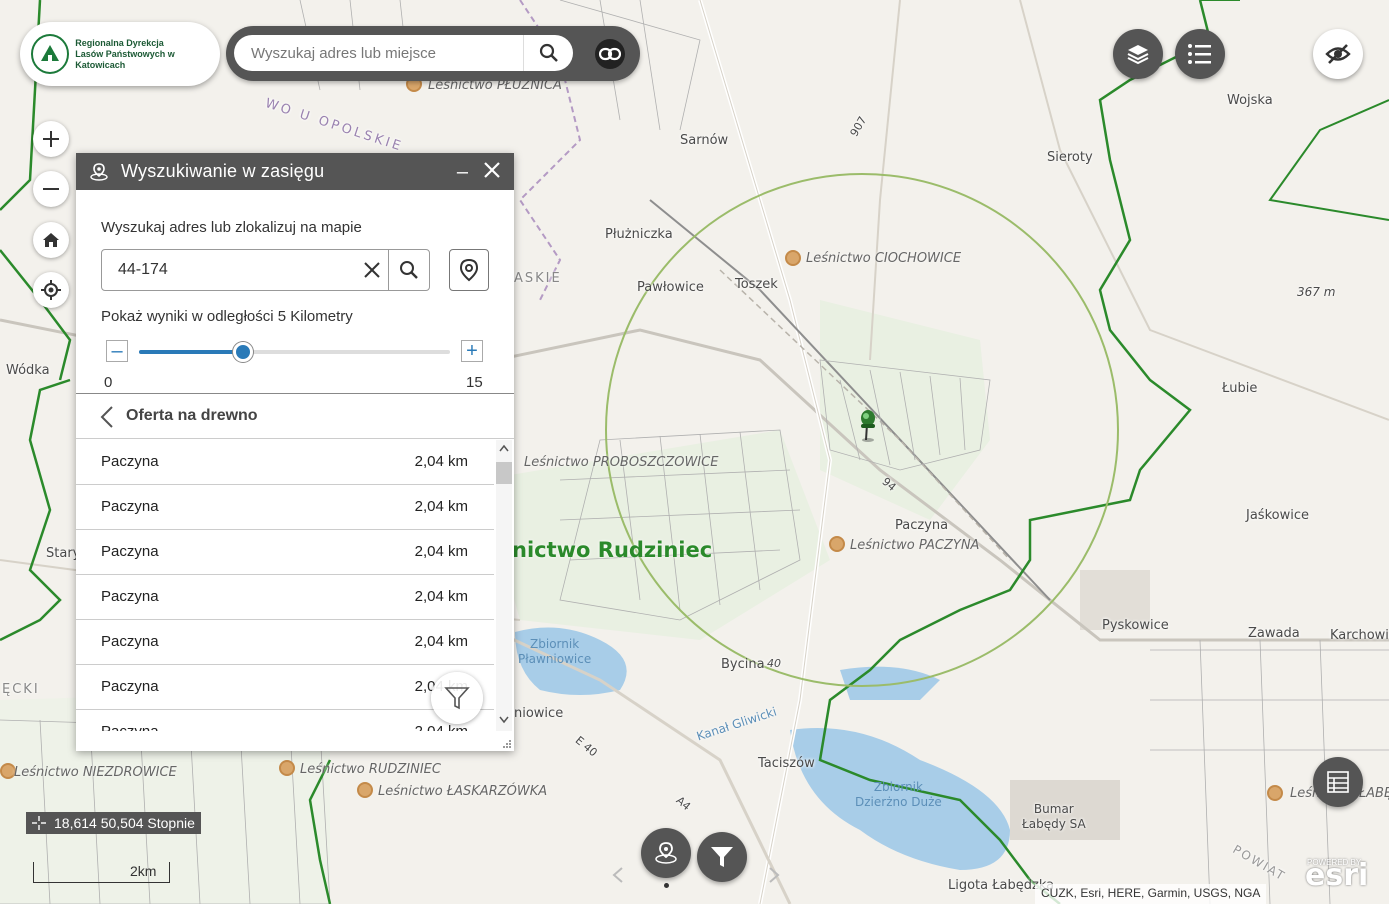  I want to click on place-label: Wódka, so click(28, 370).